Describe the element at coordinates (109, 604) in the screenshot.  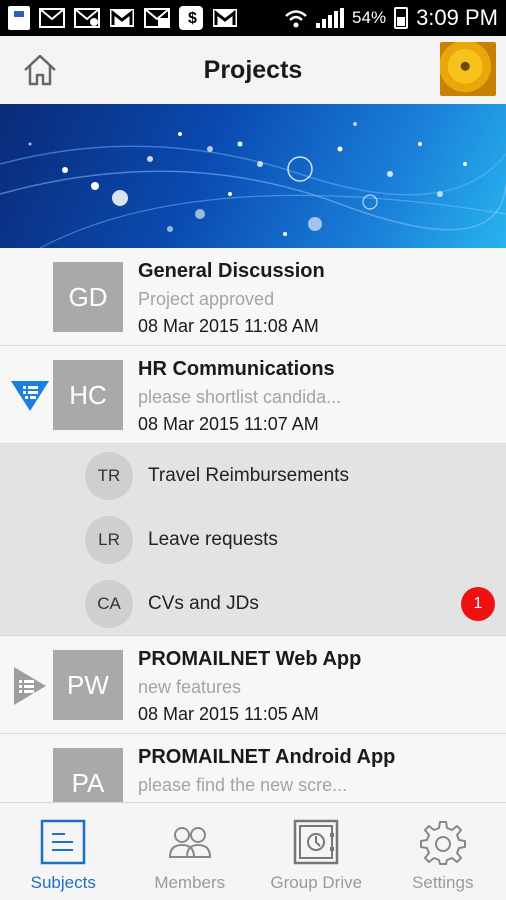
I see `subject-initials: CA` at that location.